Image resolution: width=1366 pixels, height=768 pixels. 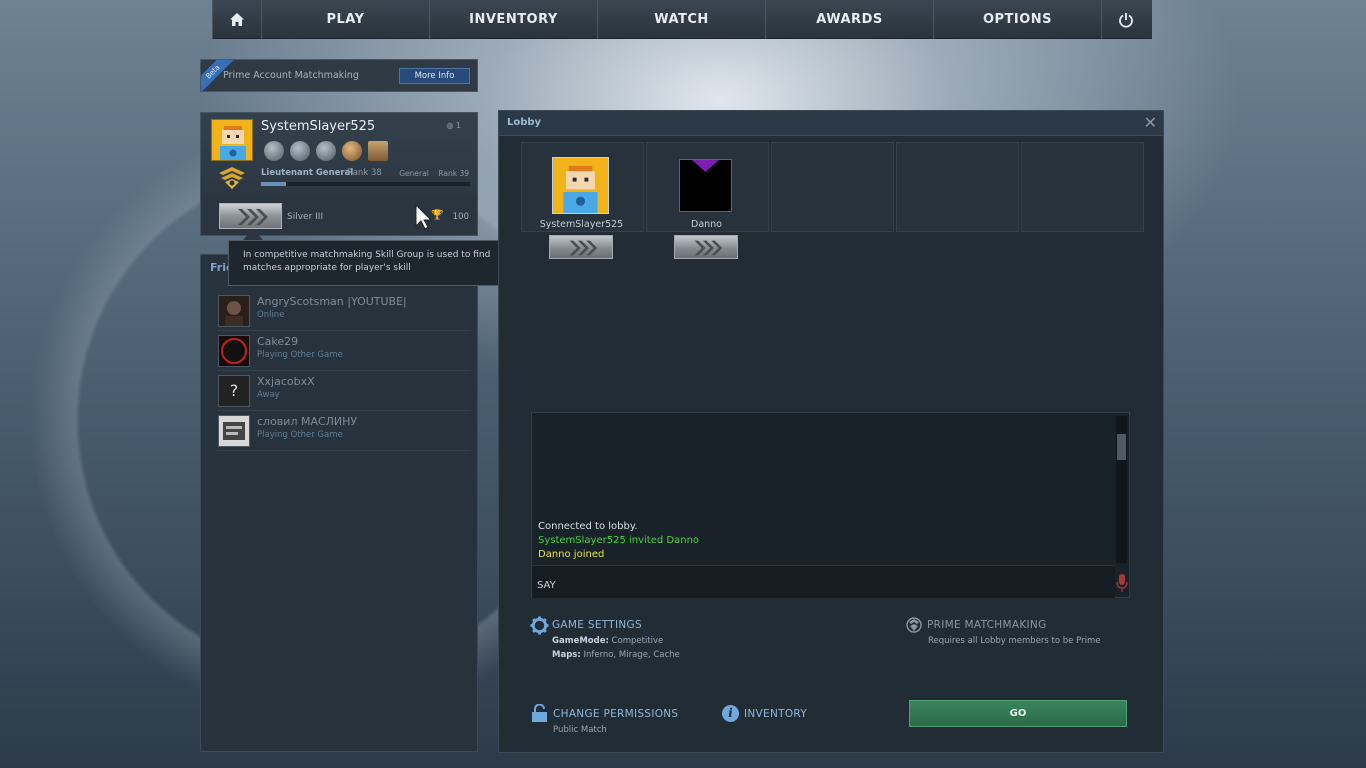 What do you see at coordinates (344, 431) in the screenshot?
I see `friend-item: словил МАСЛИНУ Playing Other Game` at bounding box center [344, 431].